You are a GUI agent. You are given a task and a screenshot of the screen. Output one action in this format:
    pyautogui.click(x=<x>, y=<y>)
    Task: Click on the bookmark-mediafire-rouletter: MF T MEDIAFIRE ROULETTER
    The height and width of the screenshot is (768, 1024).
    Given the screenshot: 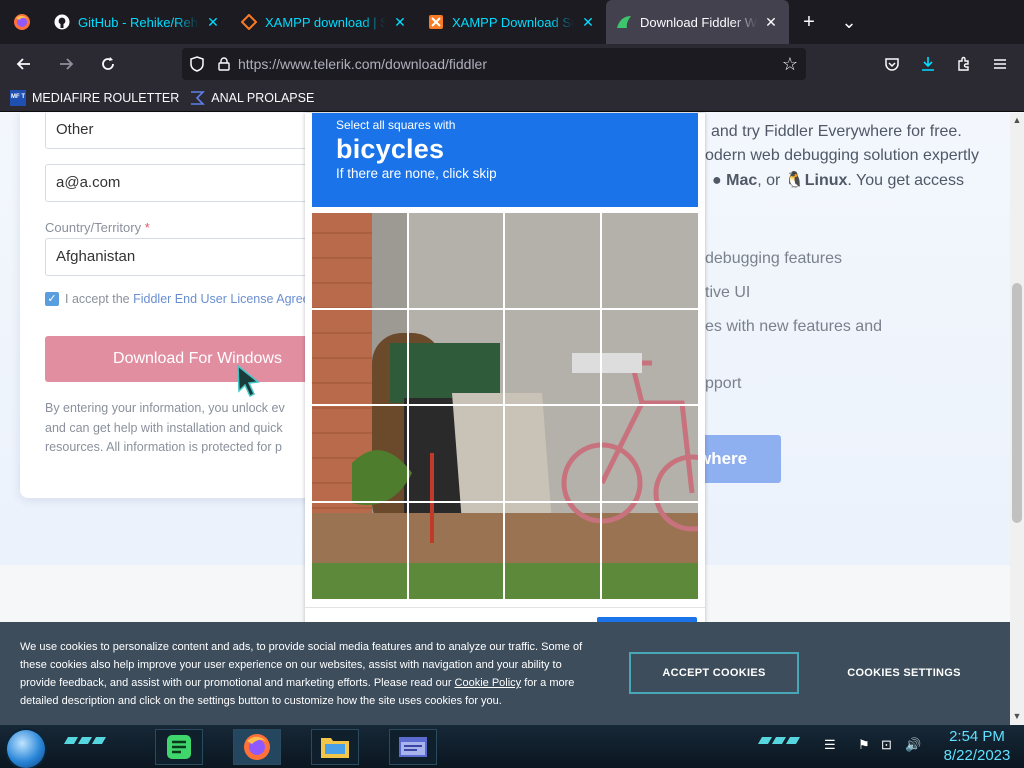 What is the action you would take?
    pyautogui.click(x=95, y=97)
    